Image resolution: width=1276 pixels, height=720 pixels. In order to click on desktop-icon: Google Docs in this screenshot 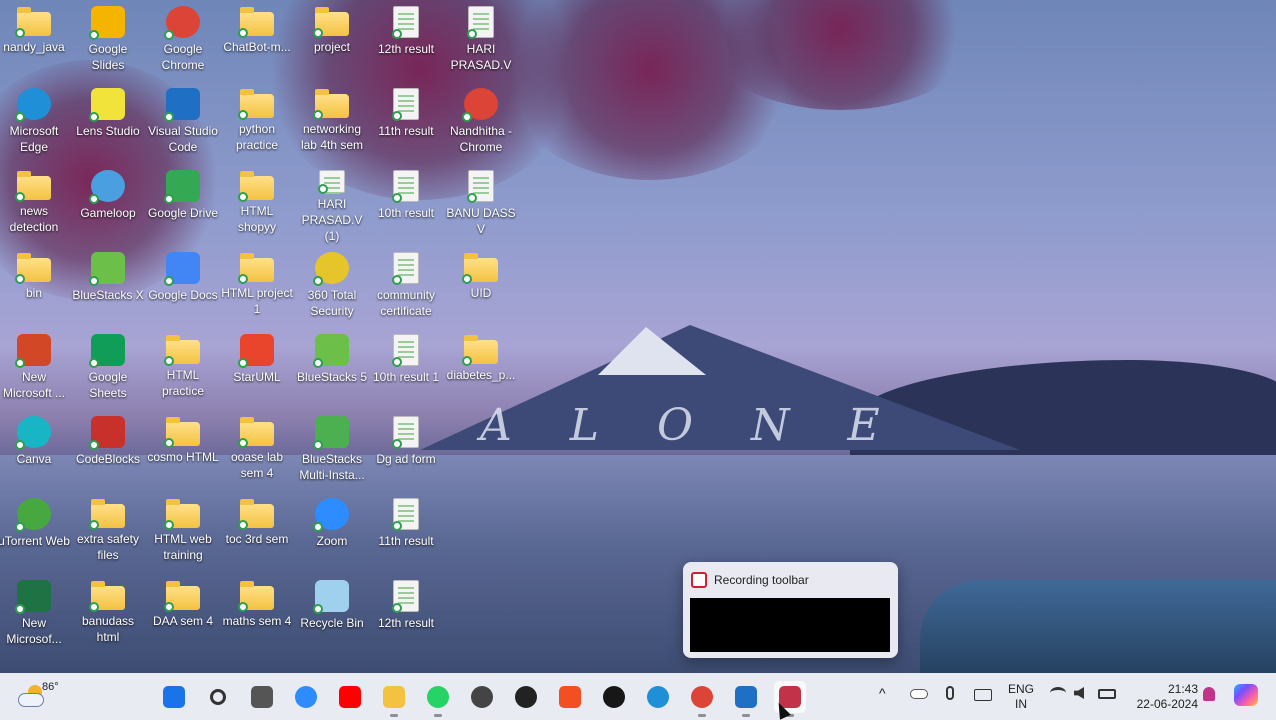, I will do `click(183, 286)`.